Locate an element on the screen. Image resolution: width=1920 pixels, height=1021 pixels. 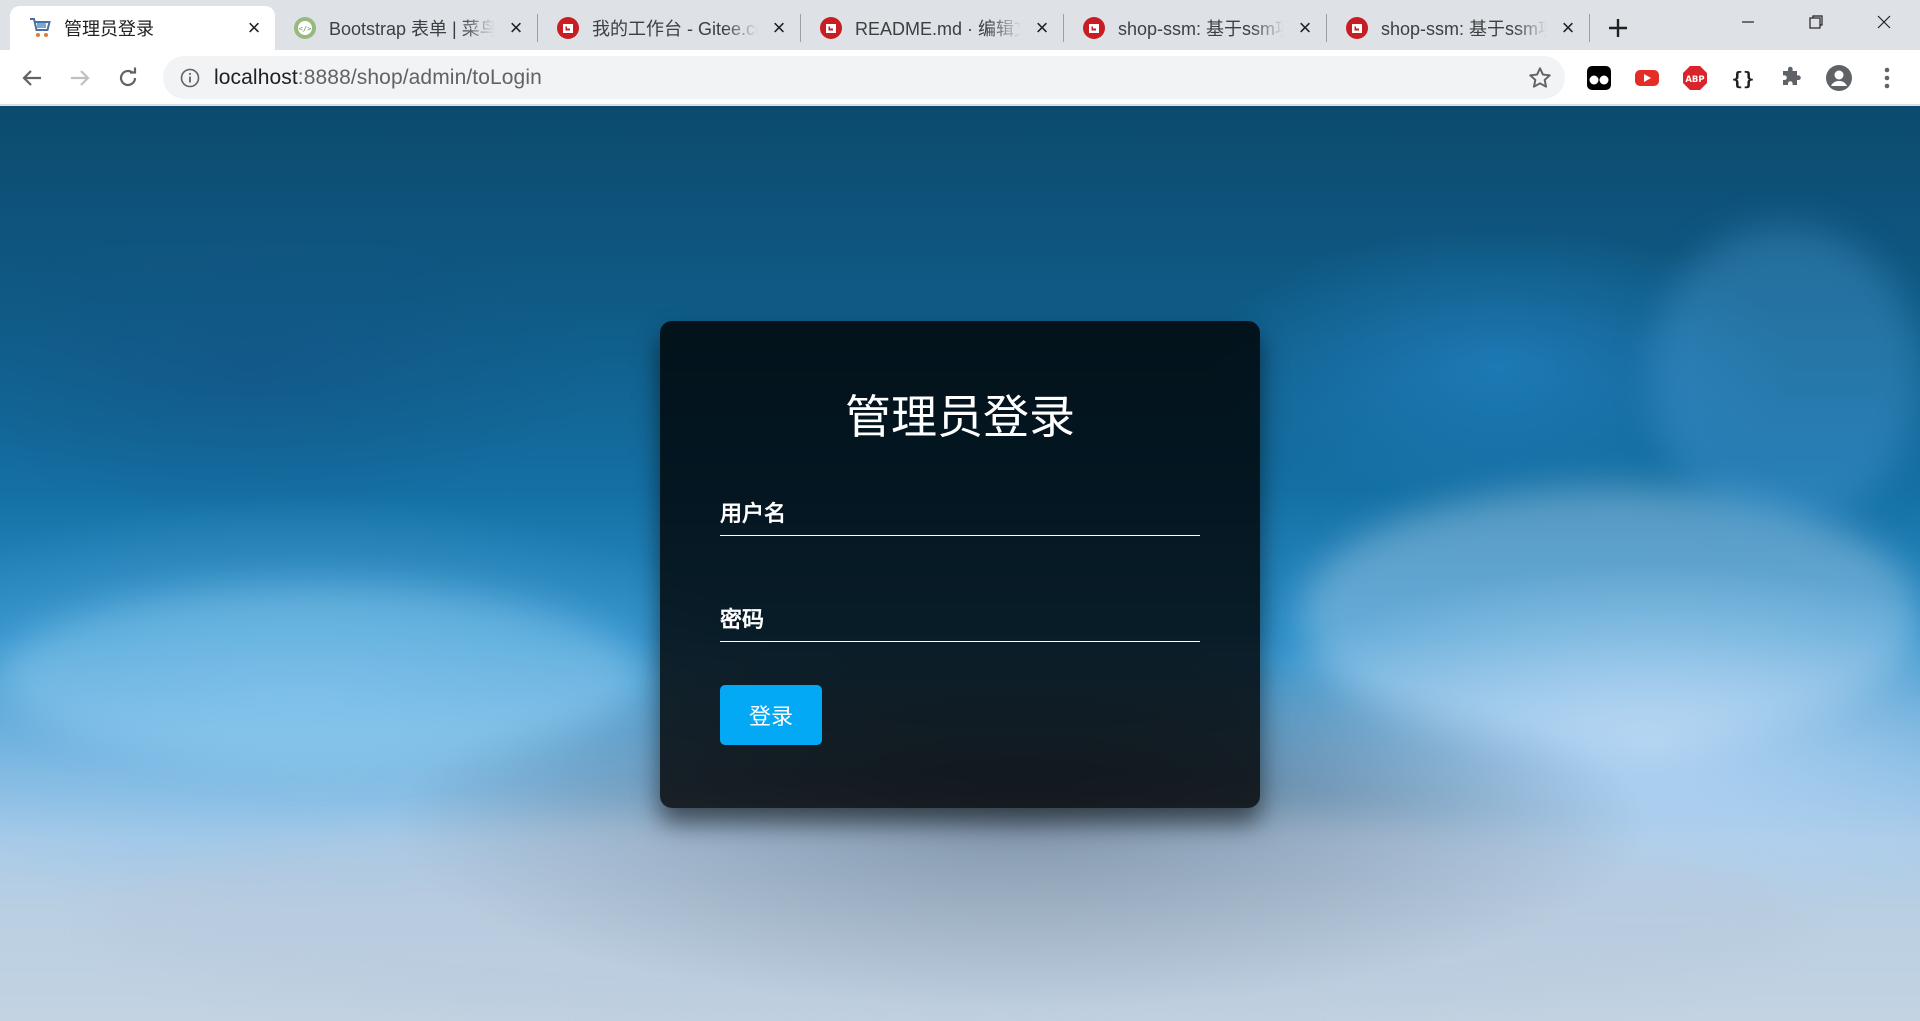
restore-button is located at coordinates (1816, 22).